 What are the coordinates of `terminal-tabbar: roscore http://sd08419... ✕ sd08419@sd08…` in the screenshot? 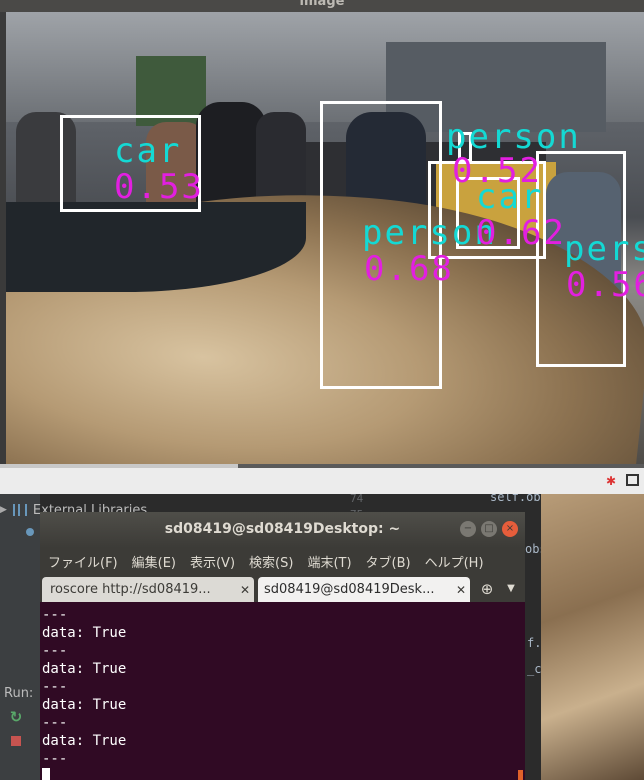 It's located at (282, 588).